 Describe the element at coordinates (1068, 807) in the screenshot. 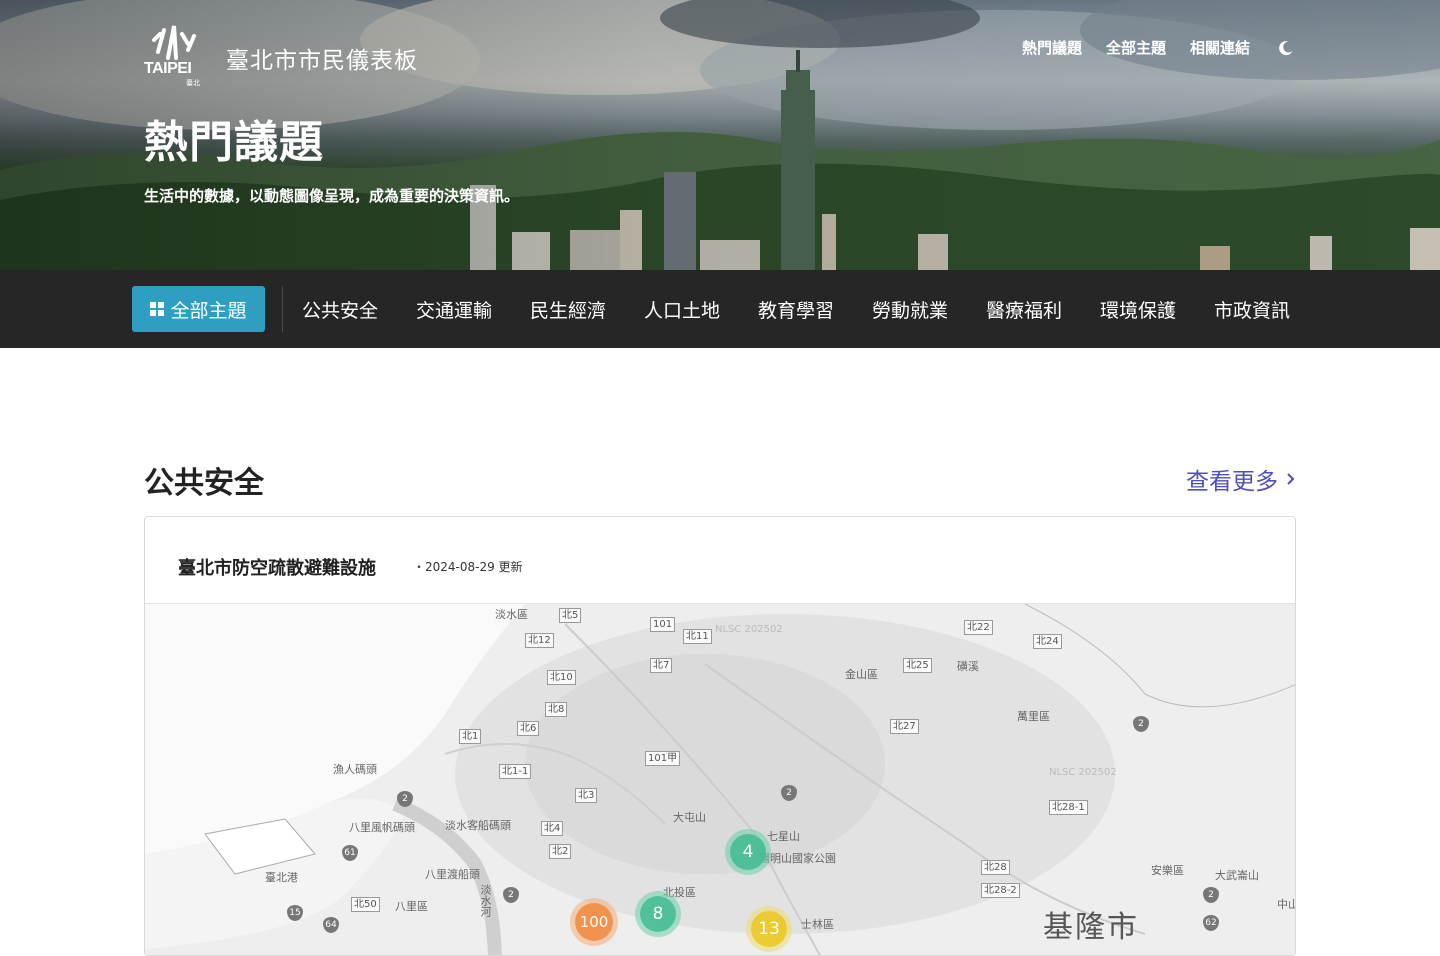

I see `road-sign: 北28-1` at that location.